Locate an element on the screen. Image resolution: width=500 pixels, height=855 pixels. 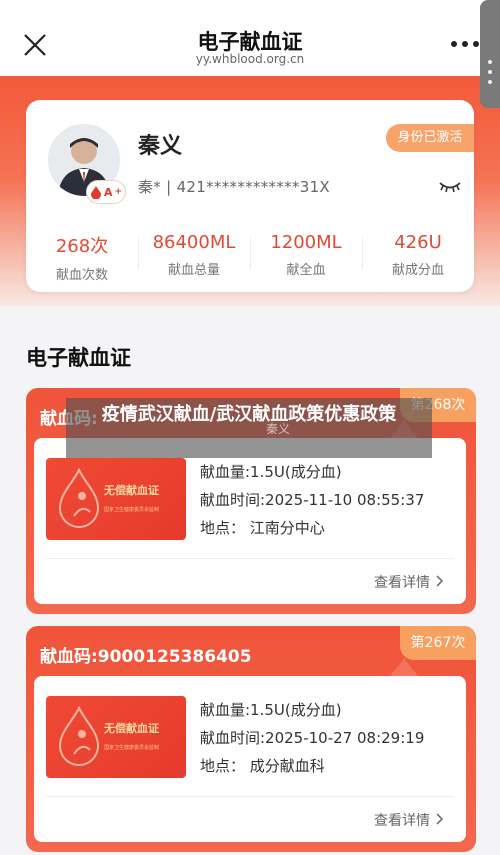
donor-name: 秦义 is located at coordinates (160, 146).